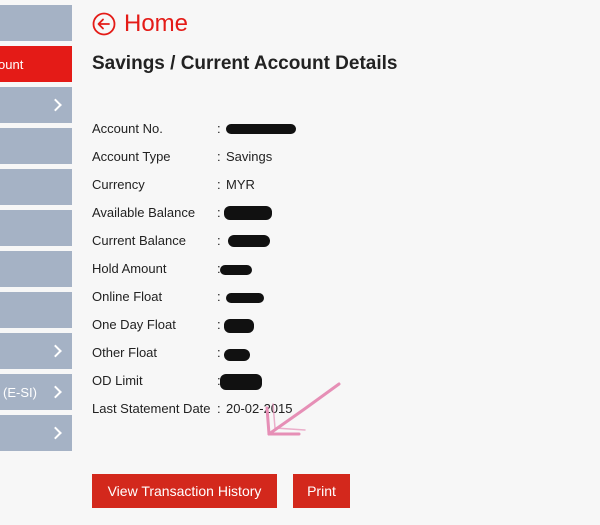  Describe the element at coordinates (184, 491) in the screenshot. I see `view-transaction-history-button: View Transaction History` at that location.